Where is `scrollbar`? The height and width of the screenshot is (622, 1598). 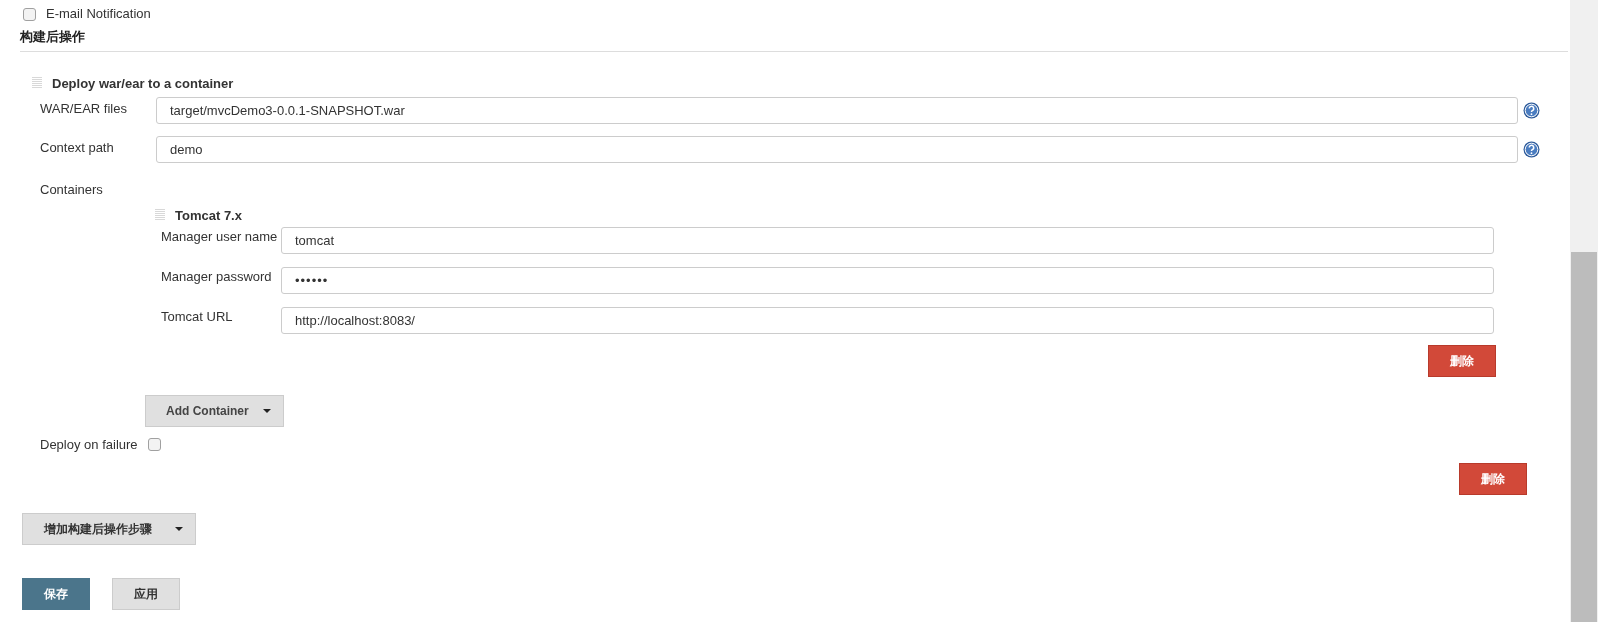
scrollbar is located at coordinates (1584, 311).